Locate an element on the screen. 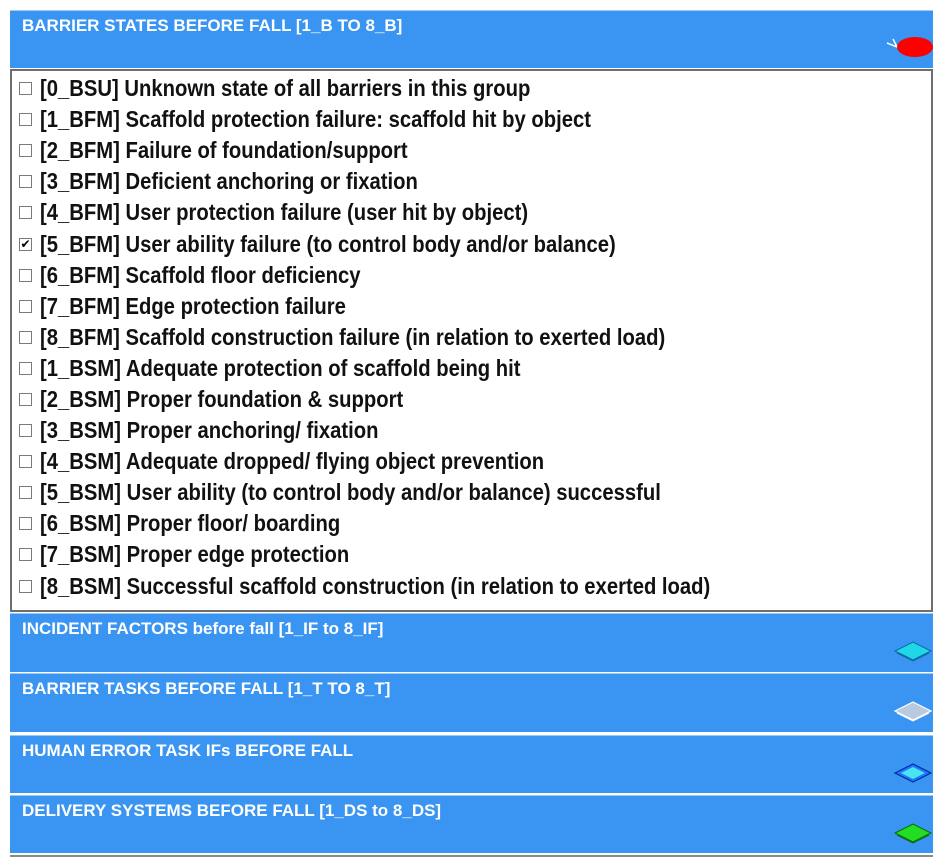  checkbox-row: [3_BSM] Proper anchoring/ fixation is located at coordinates (471, 430).